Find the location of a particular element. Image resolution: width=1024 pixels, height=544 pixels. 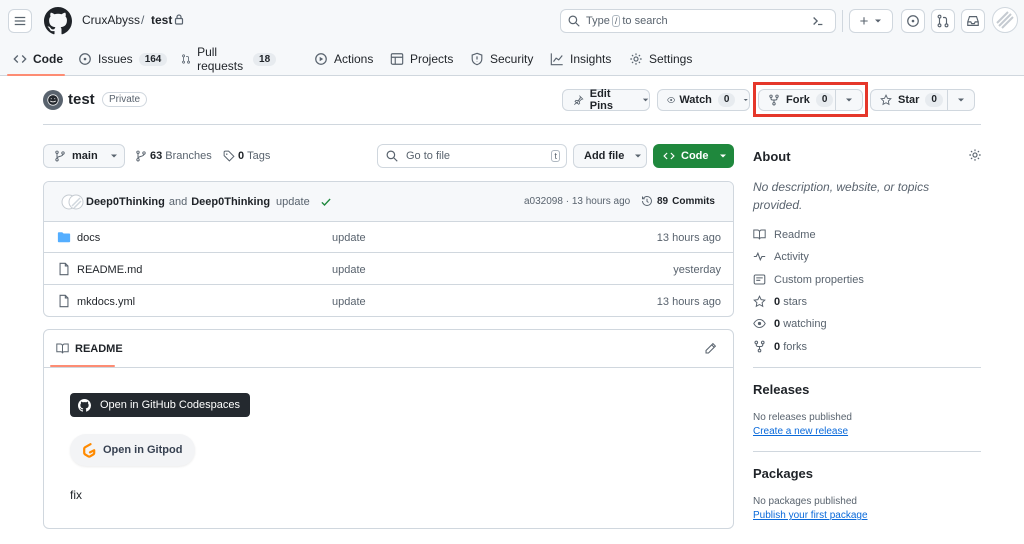

readme-tab: README is located at coordinates (89, 348).